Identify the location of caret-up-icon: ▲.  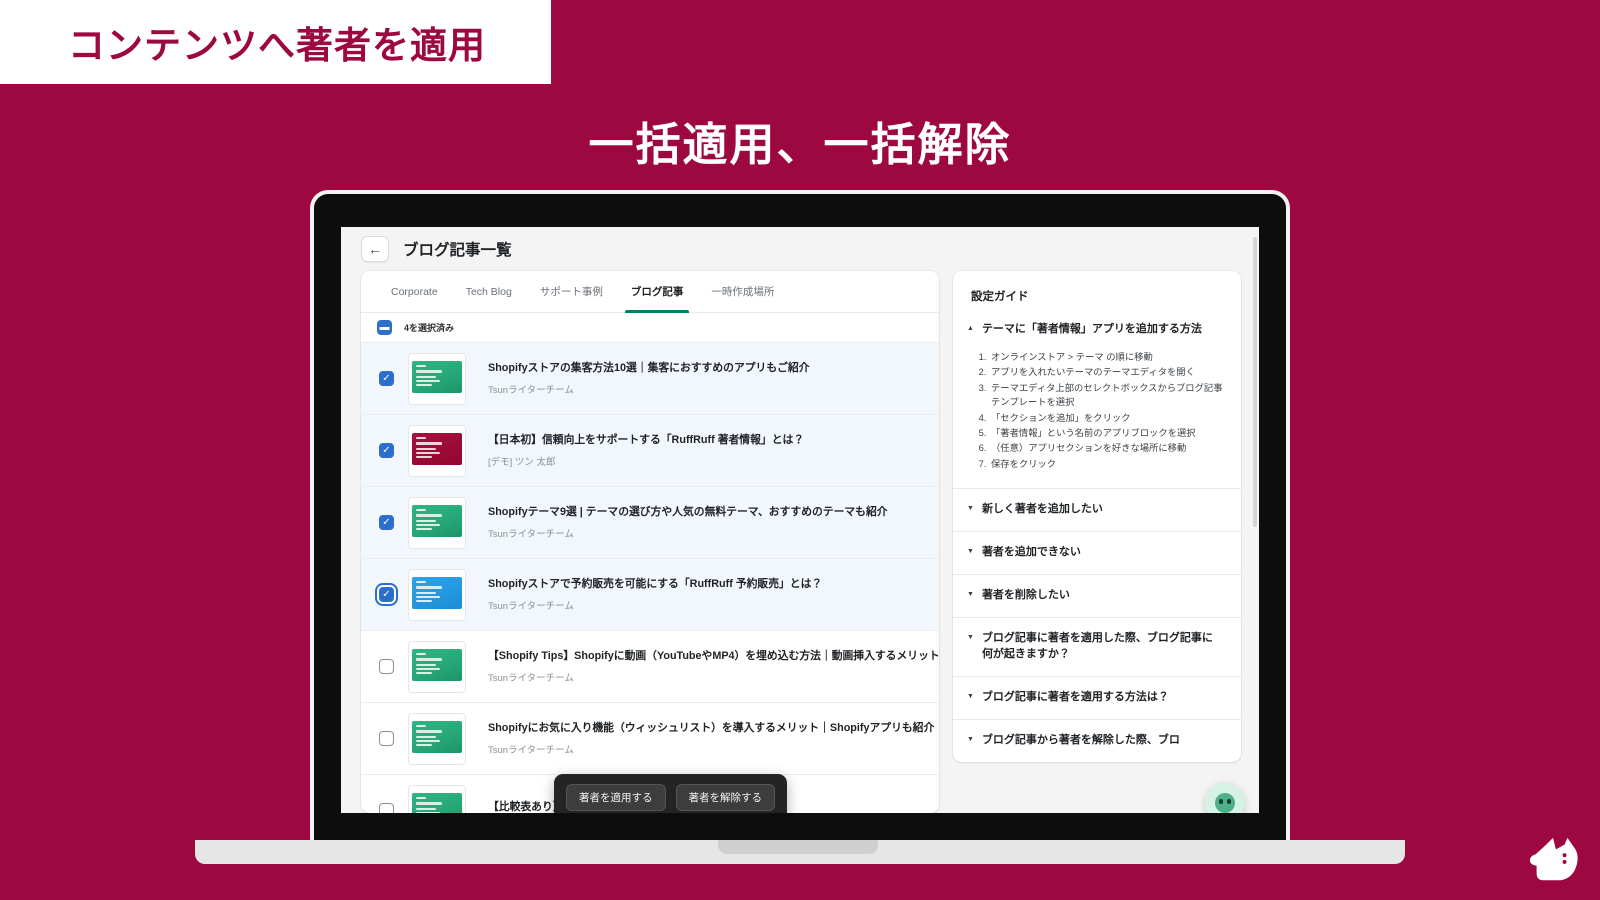
(970, 328).